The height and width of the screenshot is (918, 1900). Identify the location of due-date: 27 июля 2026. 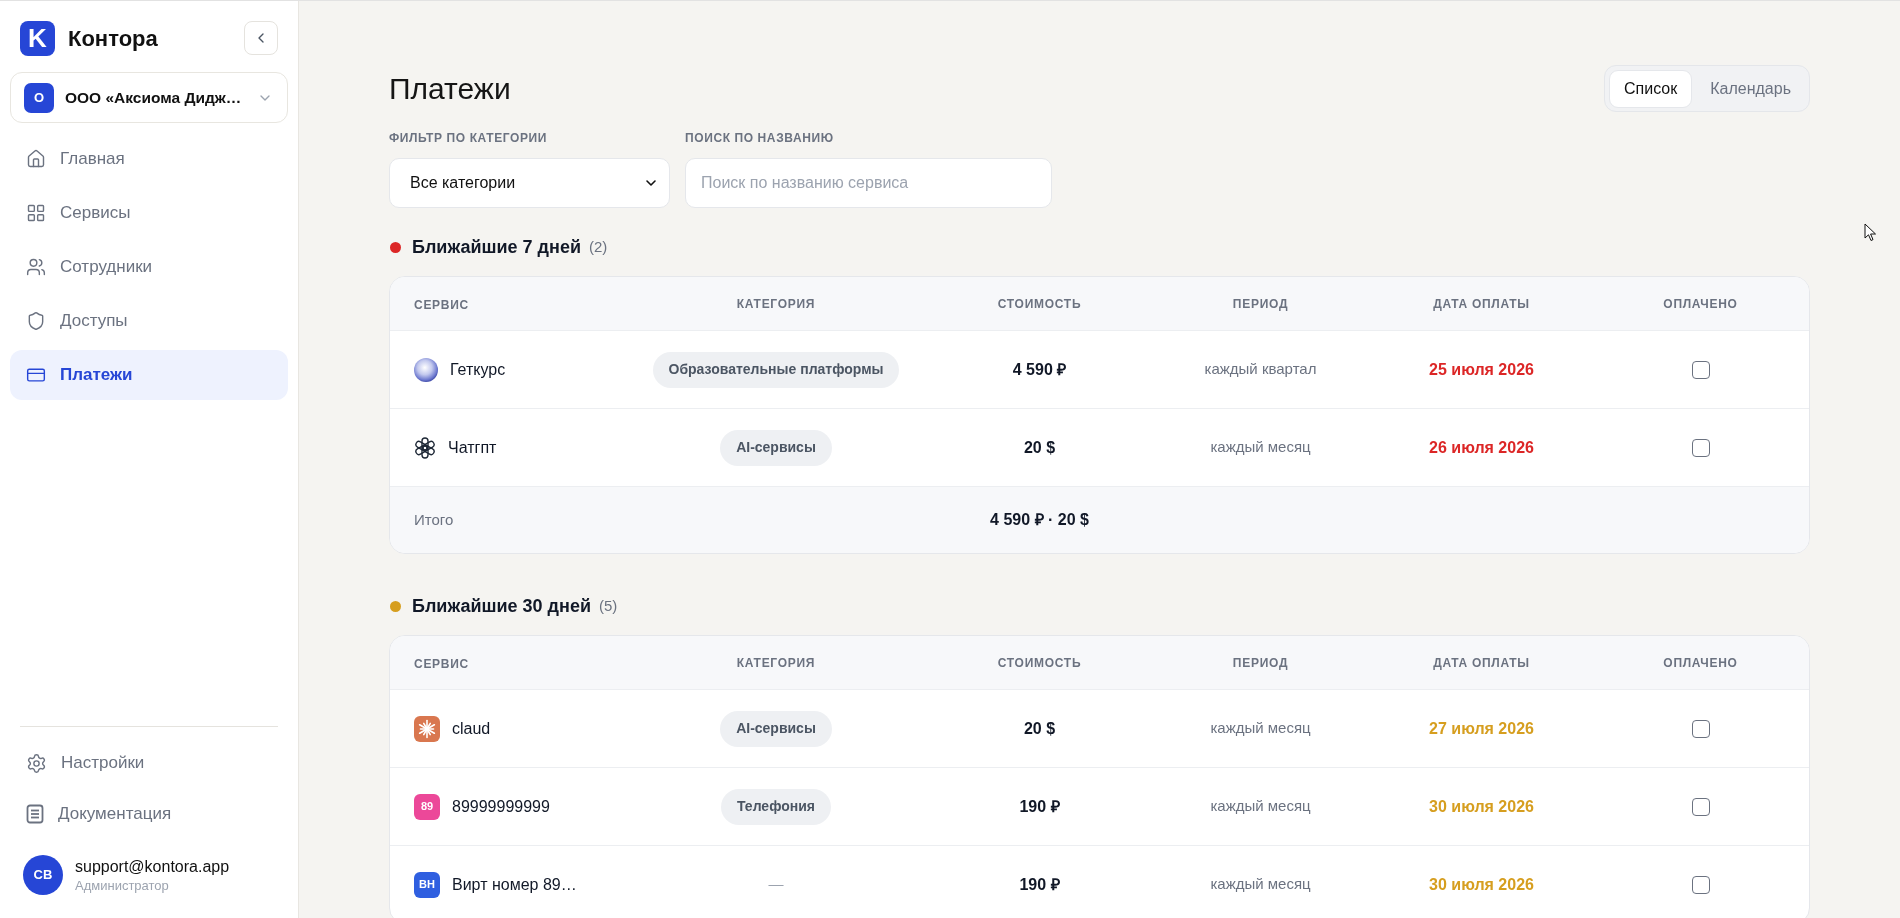
(1481, 728).